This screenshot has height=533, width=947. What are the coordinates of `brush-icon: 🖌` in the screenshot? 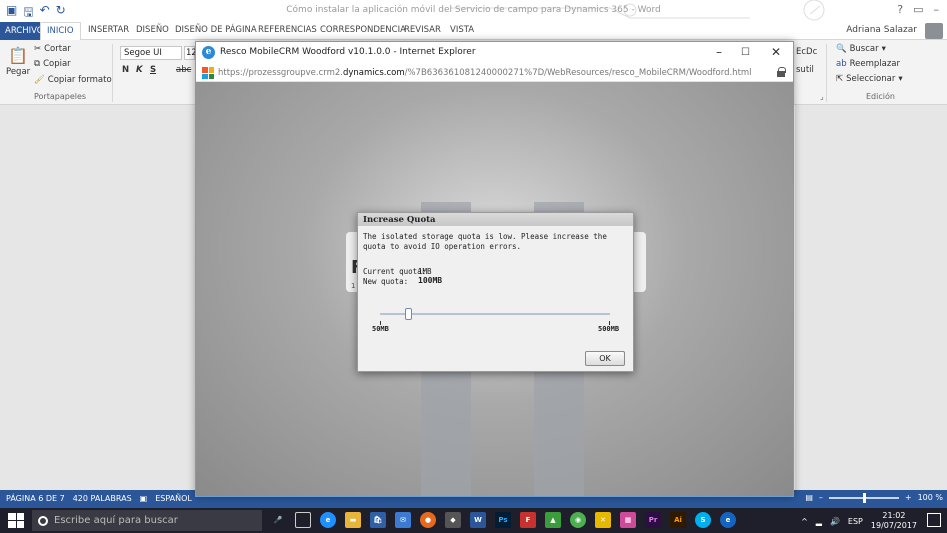 It's located at (39, 80).